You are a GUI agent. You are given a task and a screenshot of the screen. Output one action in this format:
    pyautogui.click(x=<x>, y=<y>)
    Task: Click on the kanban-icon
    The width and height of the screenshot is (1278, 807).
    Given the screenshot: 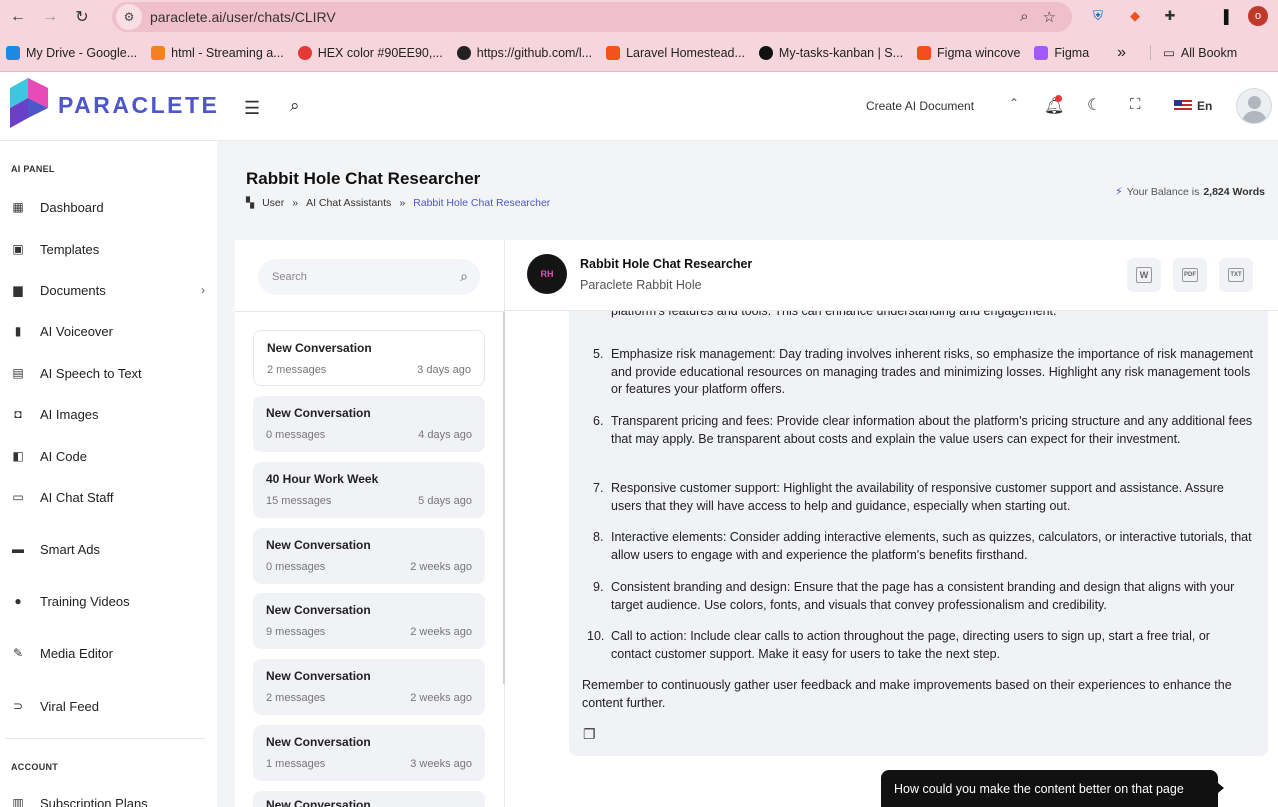 What is the action you would take?
    pyautogui.click(x=765, y=52)
    